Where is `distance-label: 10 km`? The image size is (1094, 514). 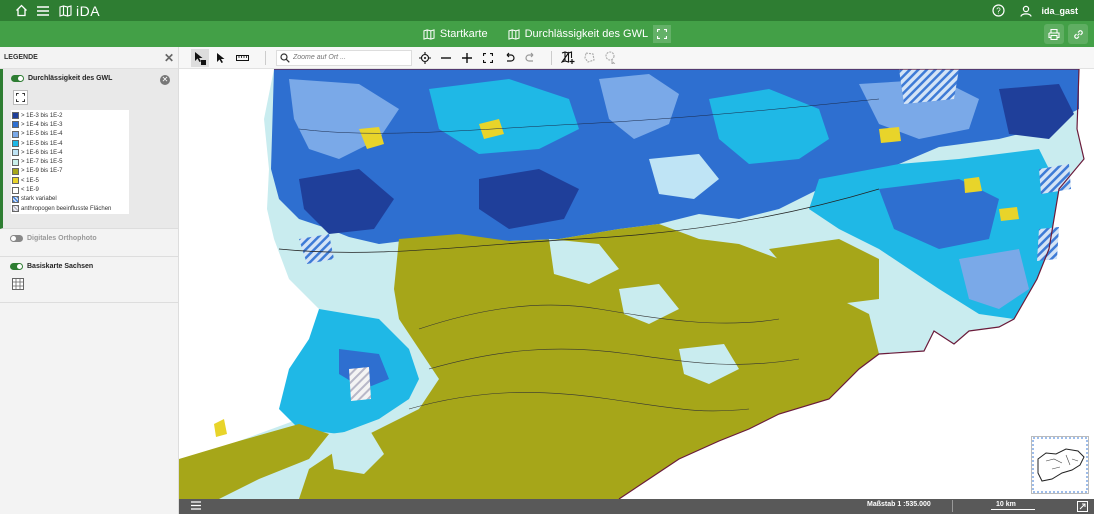 distance-label: 10 km is located at coordinates (1006, 504).